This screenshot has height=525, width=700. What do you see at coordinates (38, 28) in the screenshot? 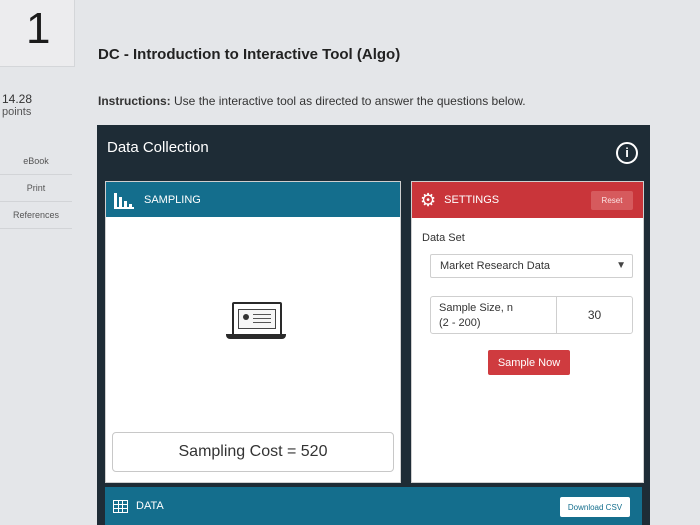
I see `question-number: 1` at bounding box center [38, 28].